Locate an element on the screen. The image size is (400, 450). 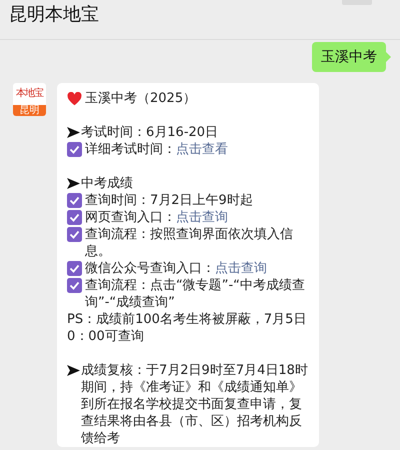
message-text: 玉溪中考（2025） is located at coordinates (141, 98).